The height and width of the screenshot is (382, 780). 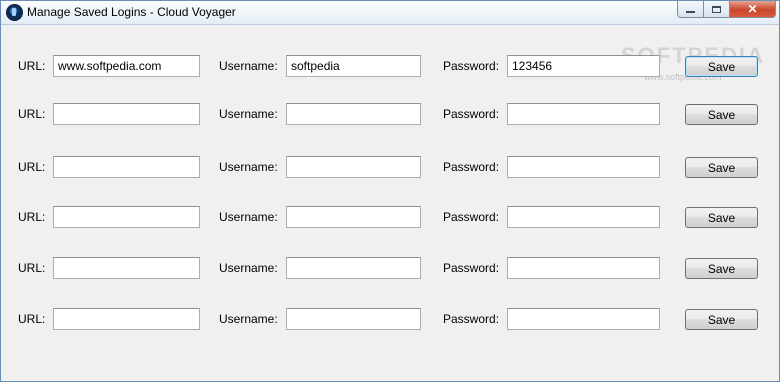 I want to click on close-button: ✕, so click(x=753, y=9).